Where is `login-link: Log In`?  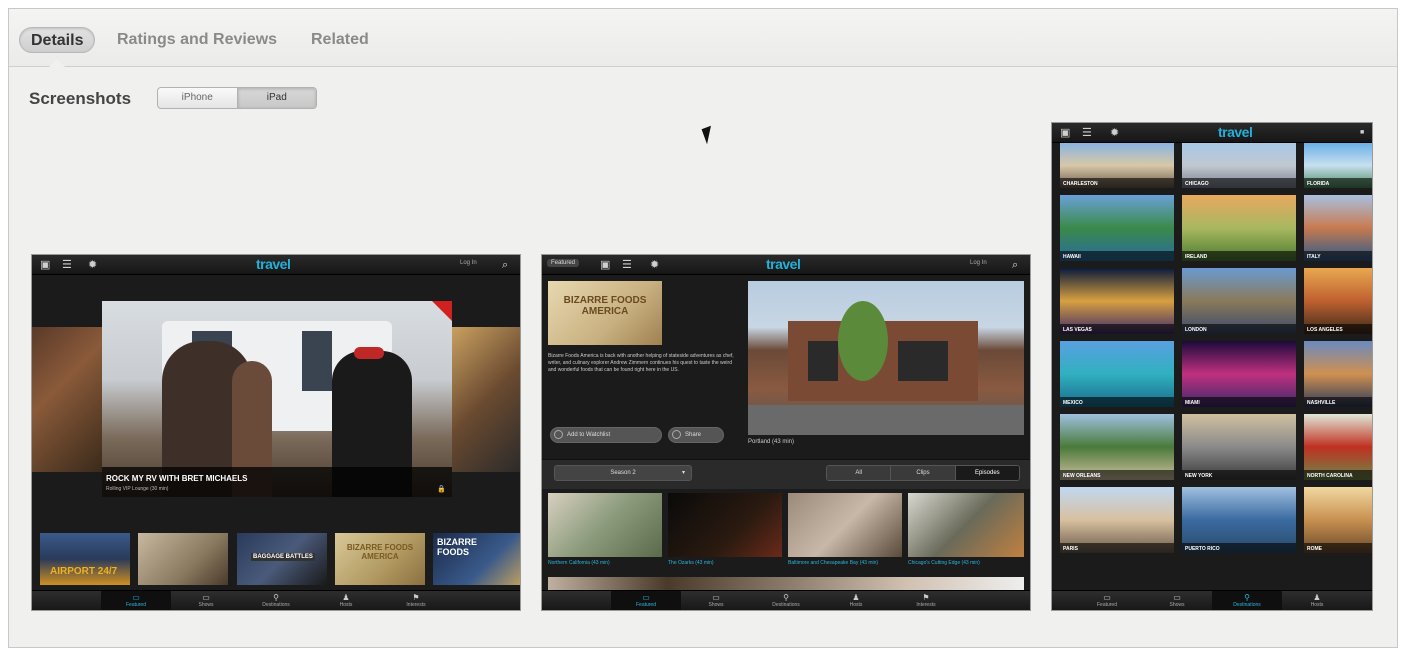
login-link: Log In is located at coordinates (978, 263).